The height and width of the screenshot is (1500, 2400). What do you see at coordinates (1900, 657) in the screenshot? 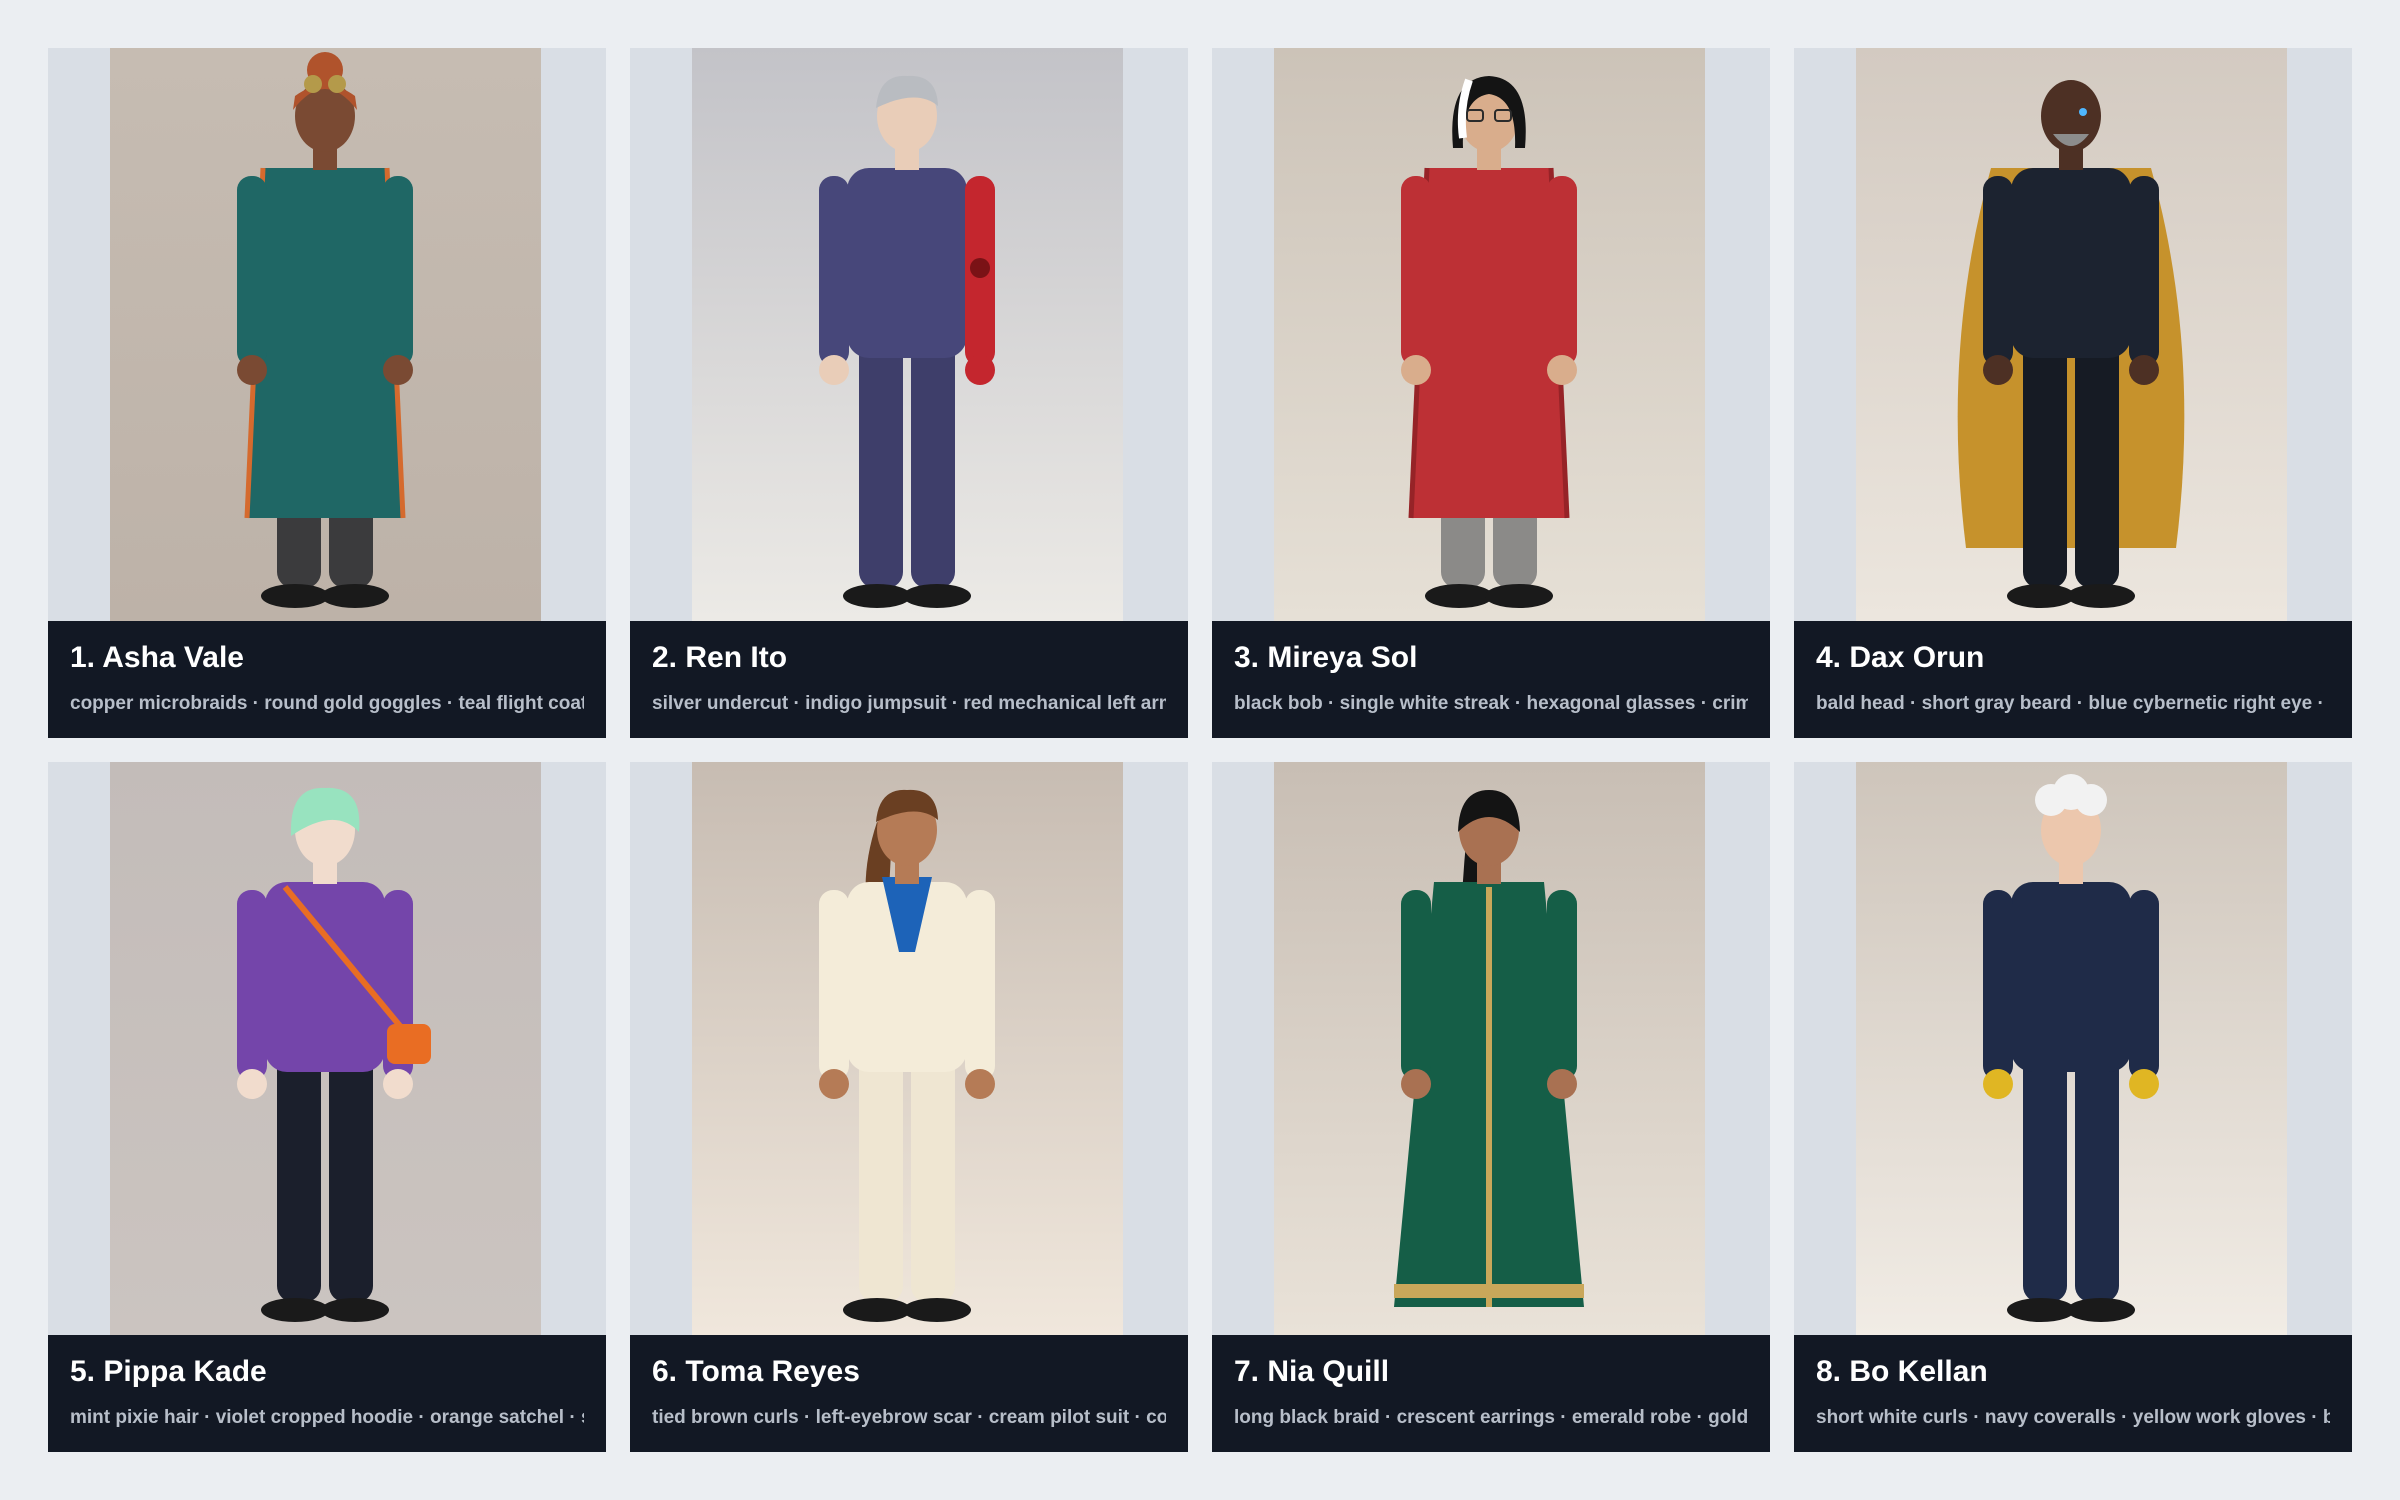
I see `character-name: 4. Dax Orun` at bounding box center [1900, 657].